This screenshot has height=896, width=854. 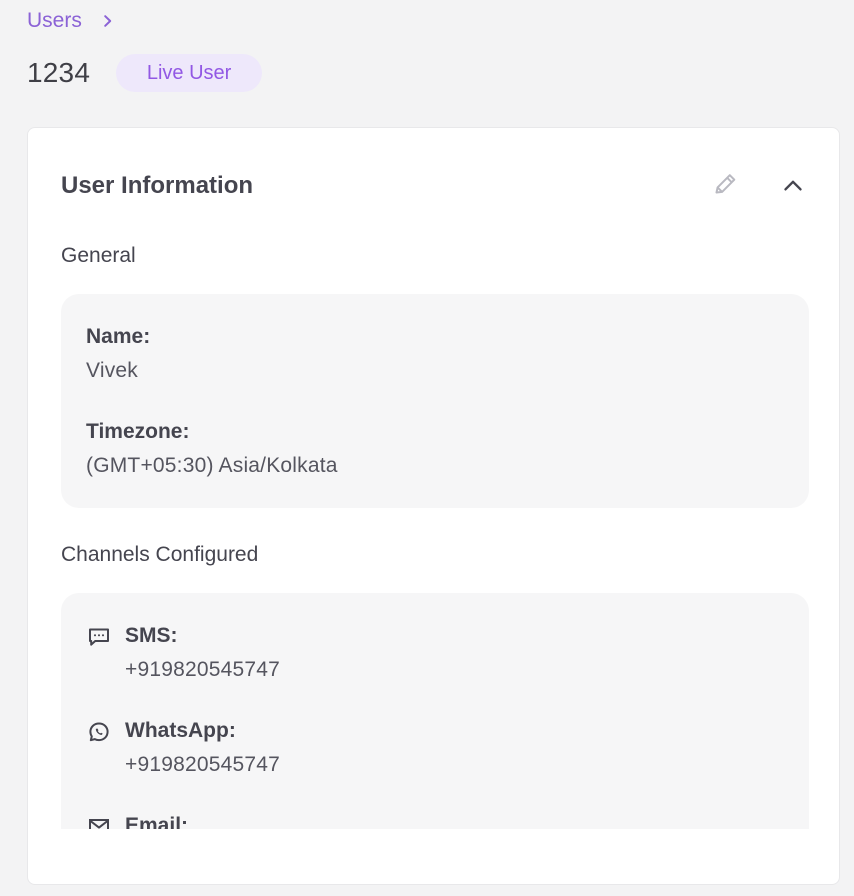 What do you see at coordinates (202, 748) in the screenshot?
I see `whatsapp-channel-details: WhatsApp: +919820545747` at bounding box center [202, 748].